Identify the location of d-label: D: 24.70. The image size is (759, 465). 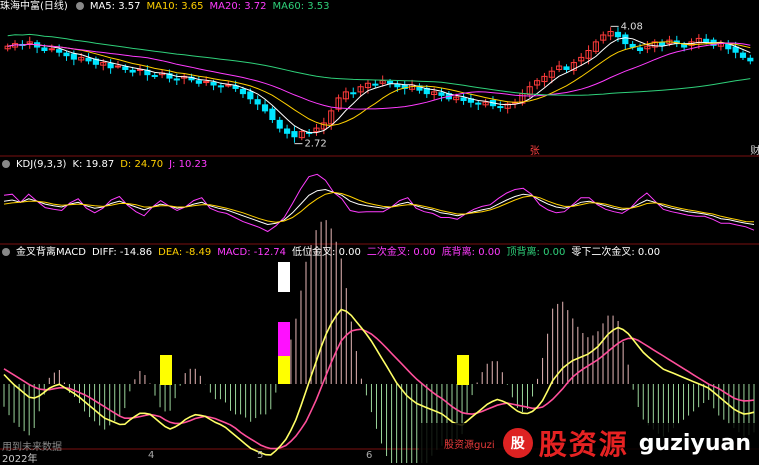
(142, 164).